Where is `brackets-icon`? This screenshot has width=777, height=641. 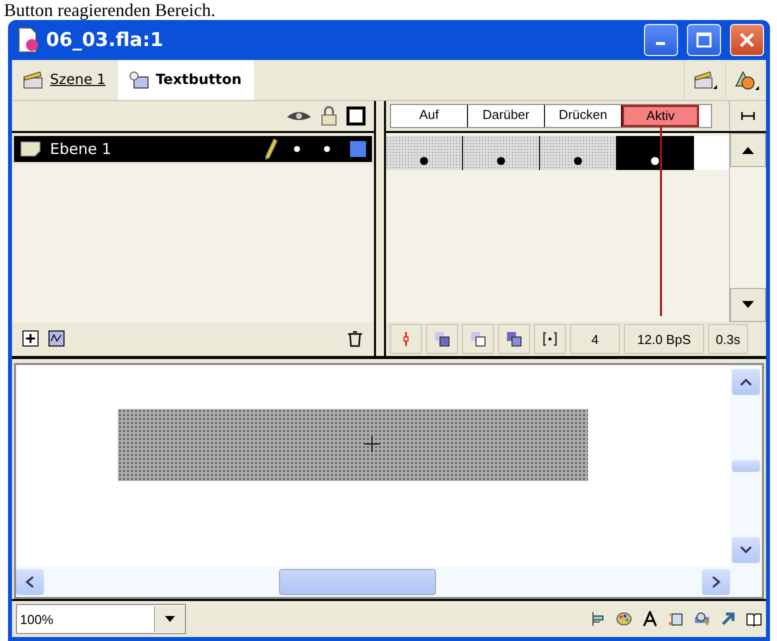
brackets-icon is located at coordinates (550, 339).